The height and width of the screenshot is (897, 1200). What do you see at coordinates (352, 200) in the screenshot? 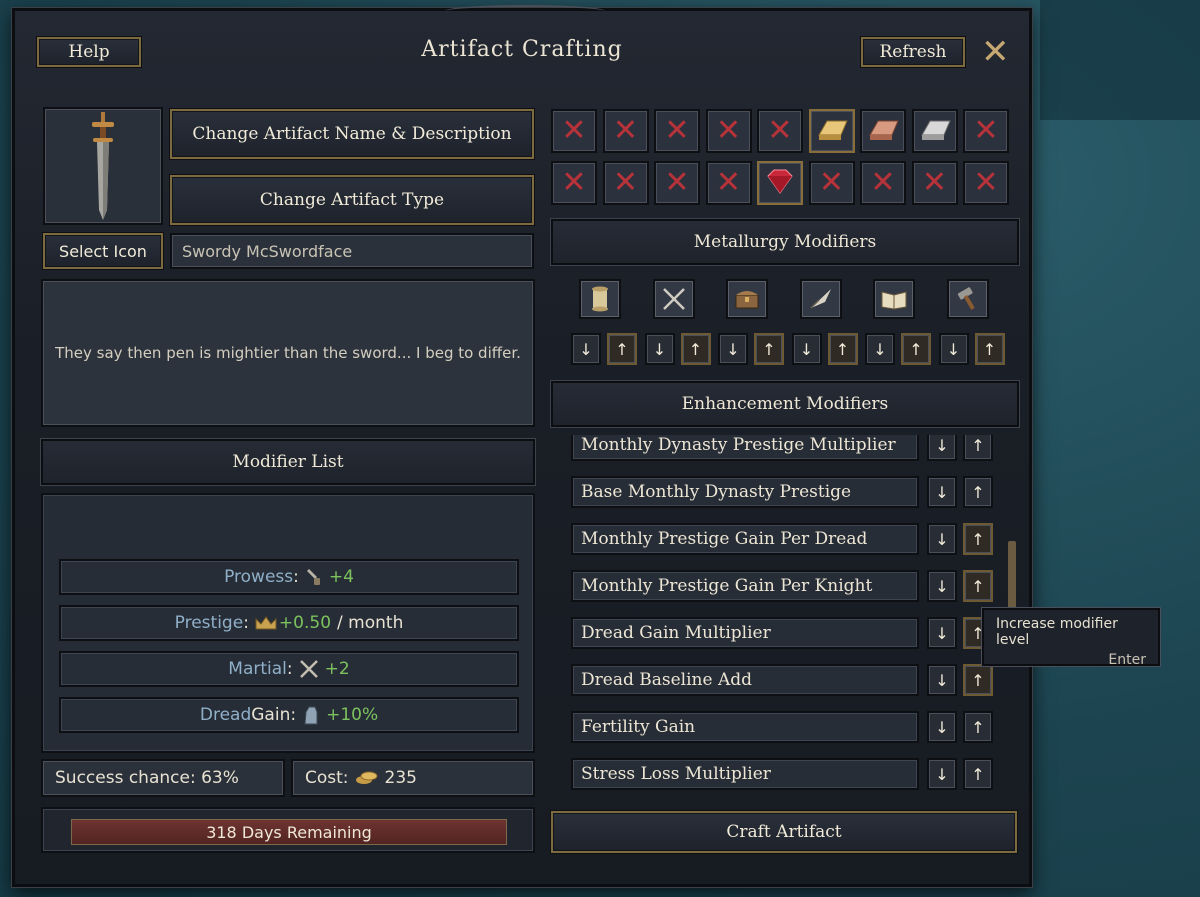
I see `change-type-button: Change Artifact Type` at bounding box center [352, 200].